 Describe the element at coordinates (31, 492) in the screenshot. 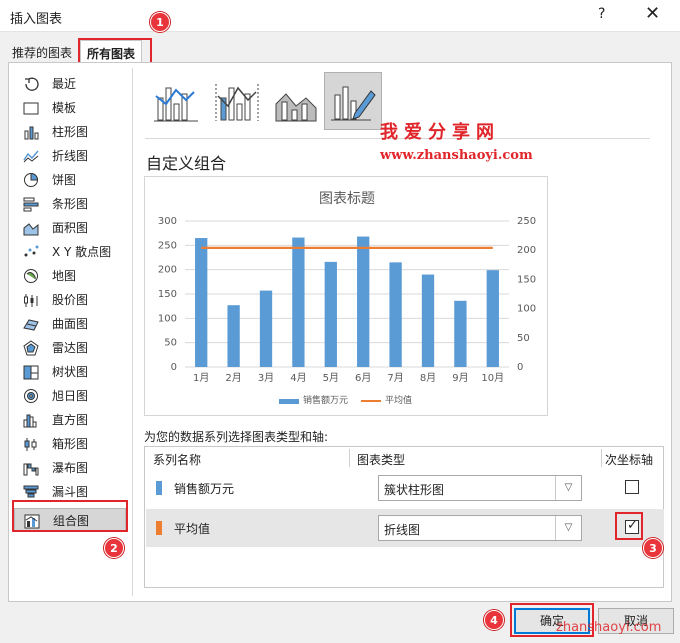

I see `funnel-chart-icon` at that location.